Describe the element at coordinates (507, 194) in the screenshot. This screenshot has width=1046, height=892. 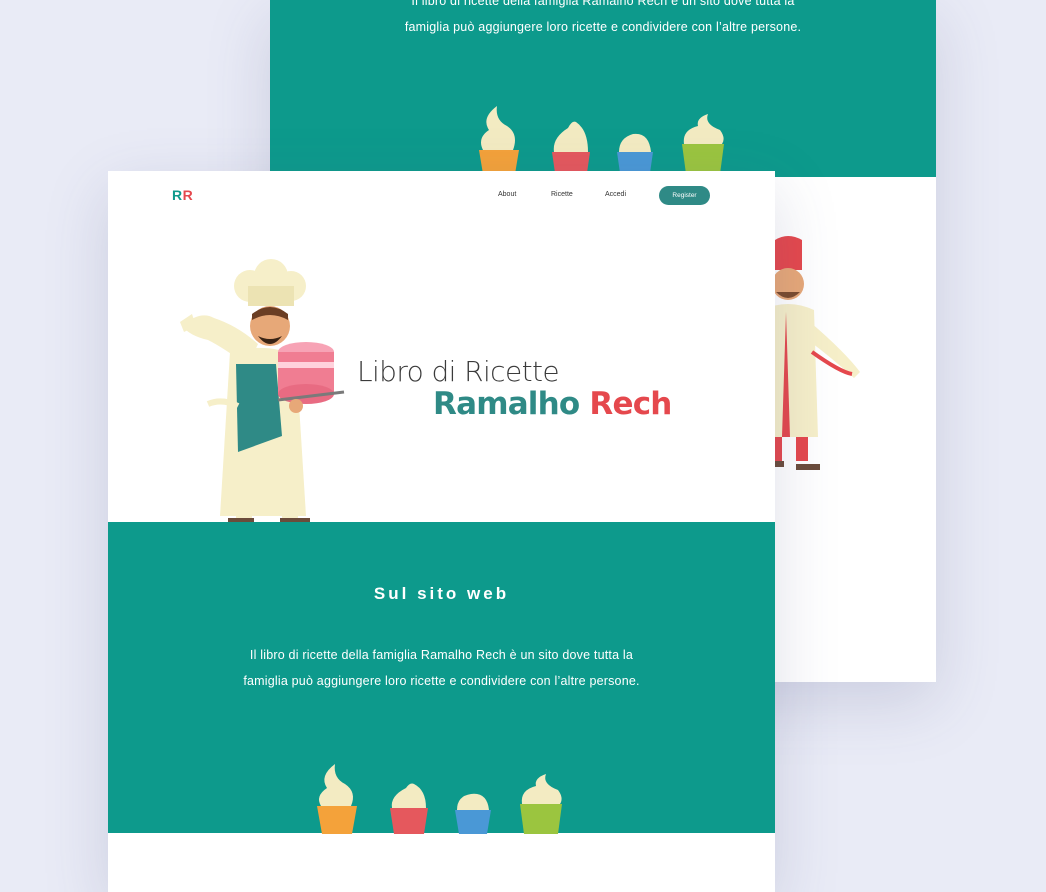
I see `nav-link-about: About` at that location.